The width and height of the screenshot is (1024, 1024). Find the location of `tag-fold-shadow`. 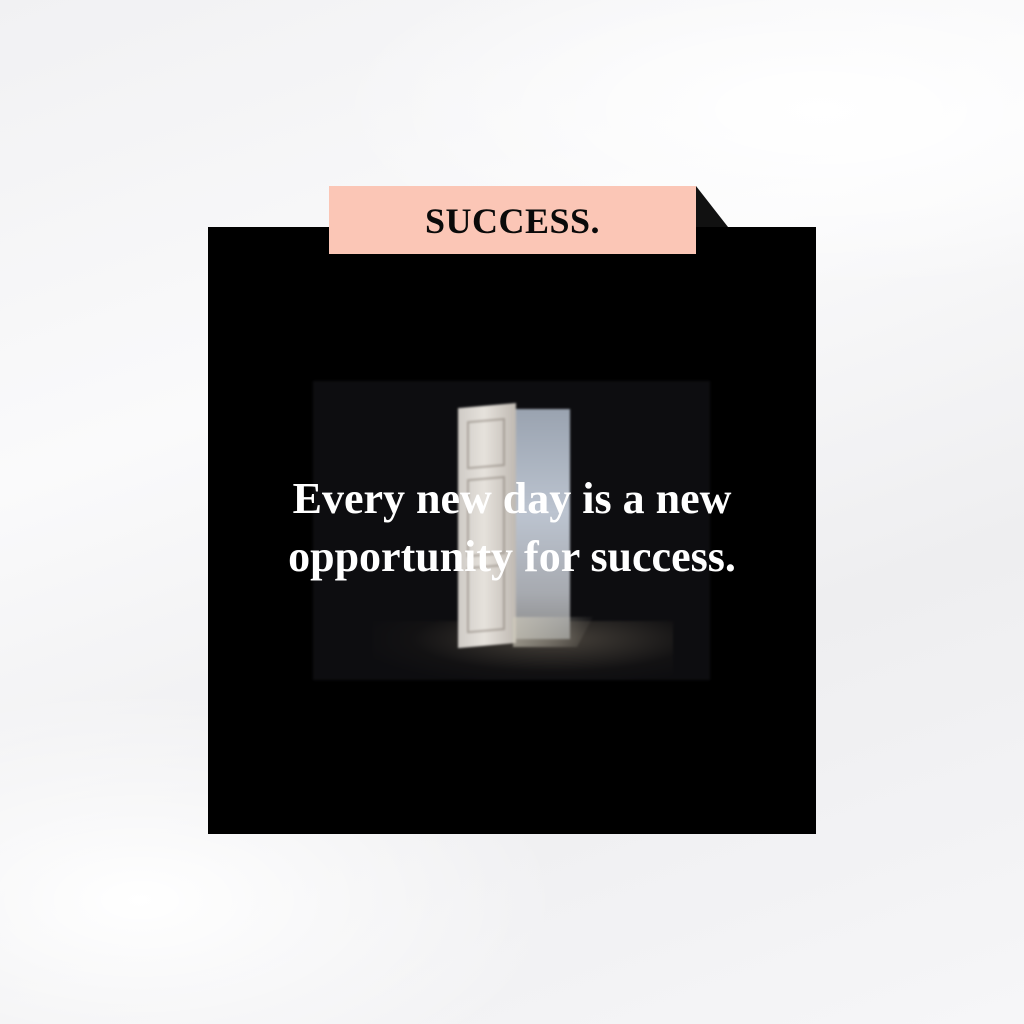

tag-fold-shadow is located at coordinates (712, 206).